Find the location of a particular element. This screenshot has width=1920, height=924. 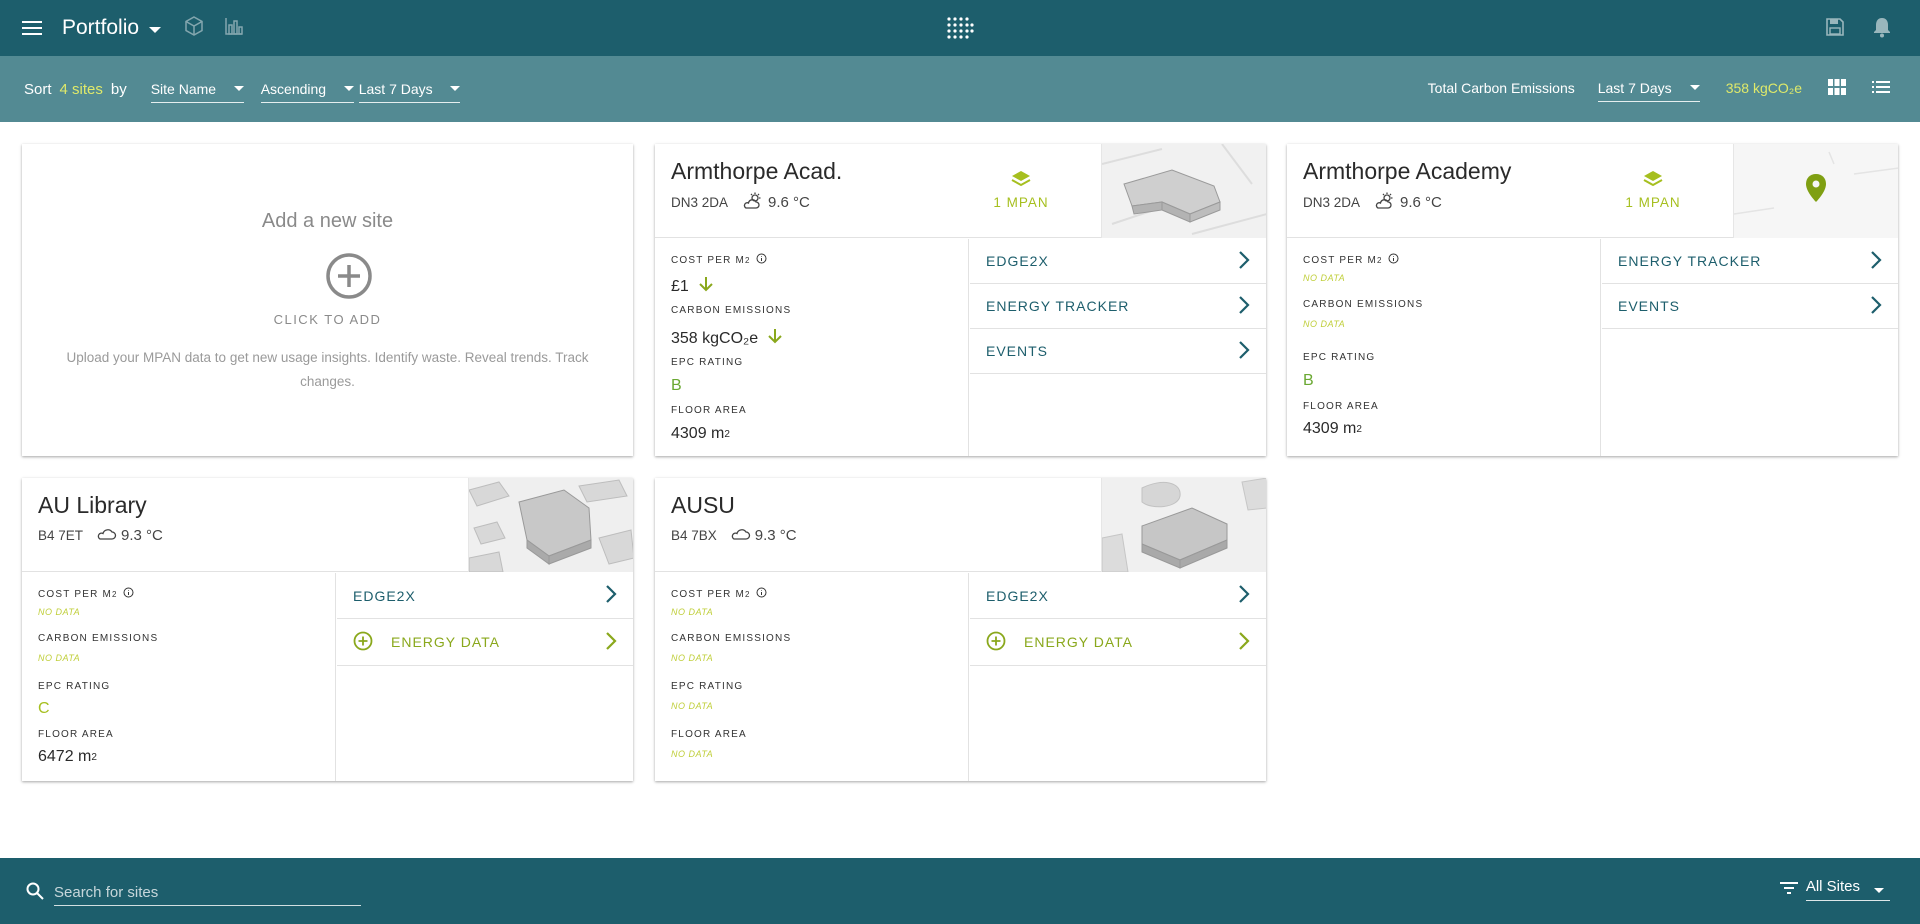

period-value: Last 7 Days is located at coordinates (395, 88).